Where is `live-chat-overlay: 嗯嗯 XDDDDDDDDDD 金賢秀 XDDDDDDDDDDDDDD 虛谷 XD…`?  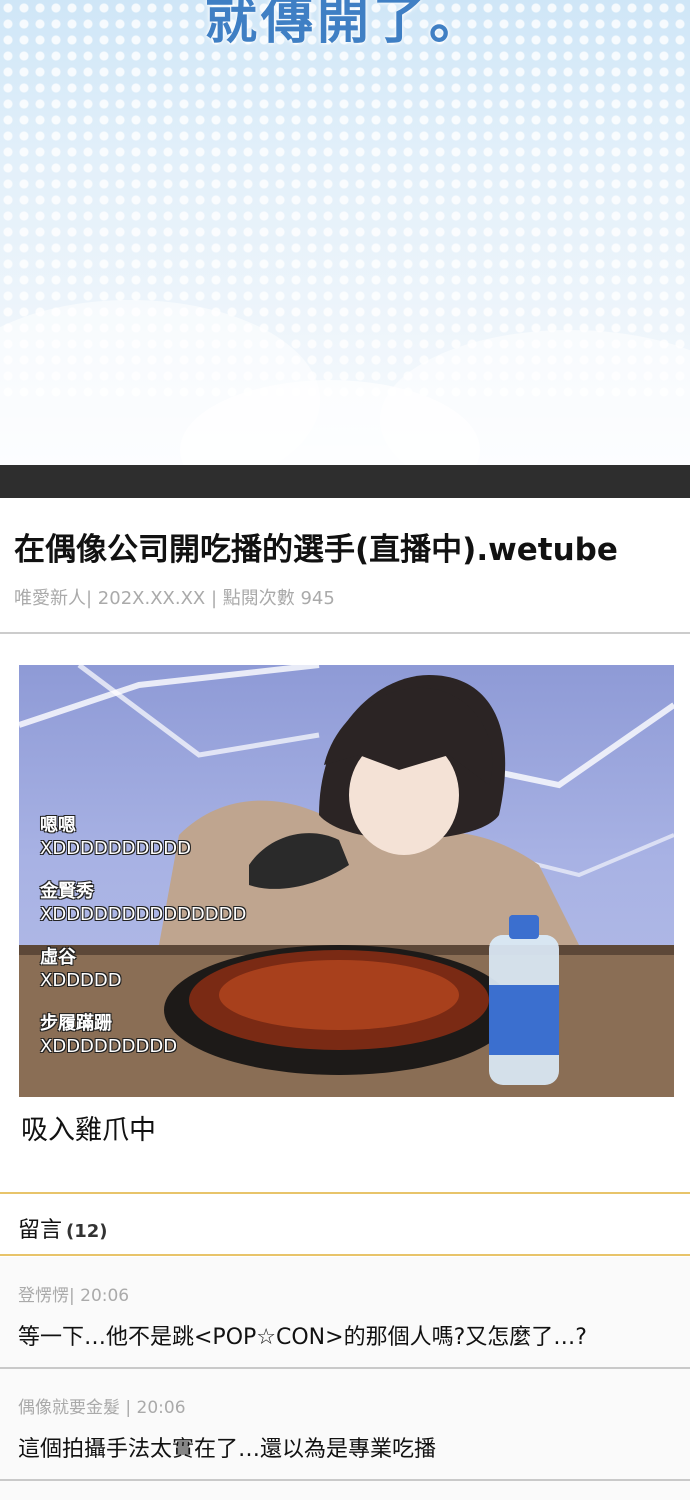
live-chat-overlay: 嗯嗯 XDDDDDDDDDD 金賢秀 XDDDDDDDDDDDDDD 虛谷 XD… is located at coordinates (143, 947).